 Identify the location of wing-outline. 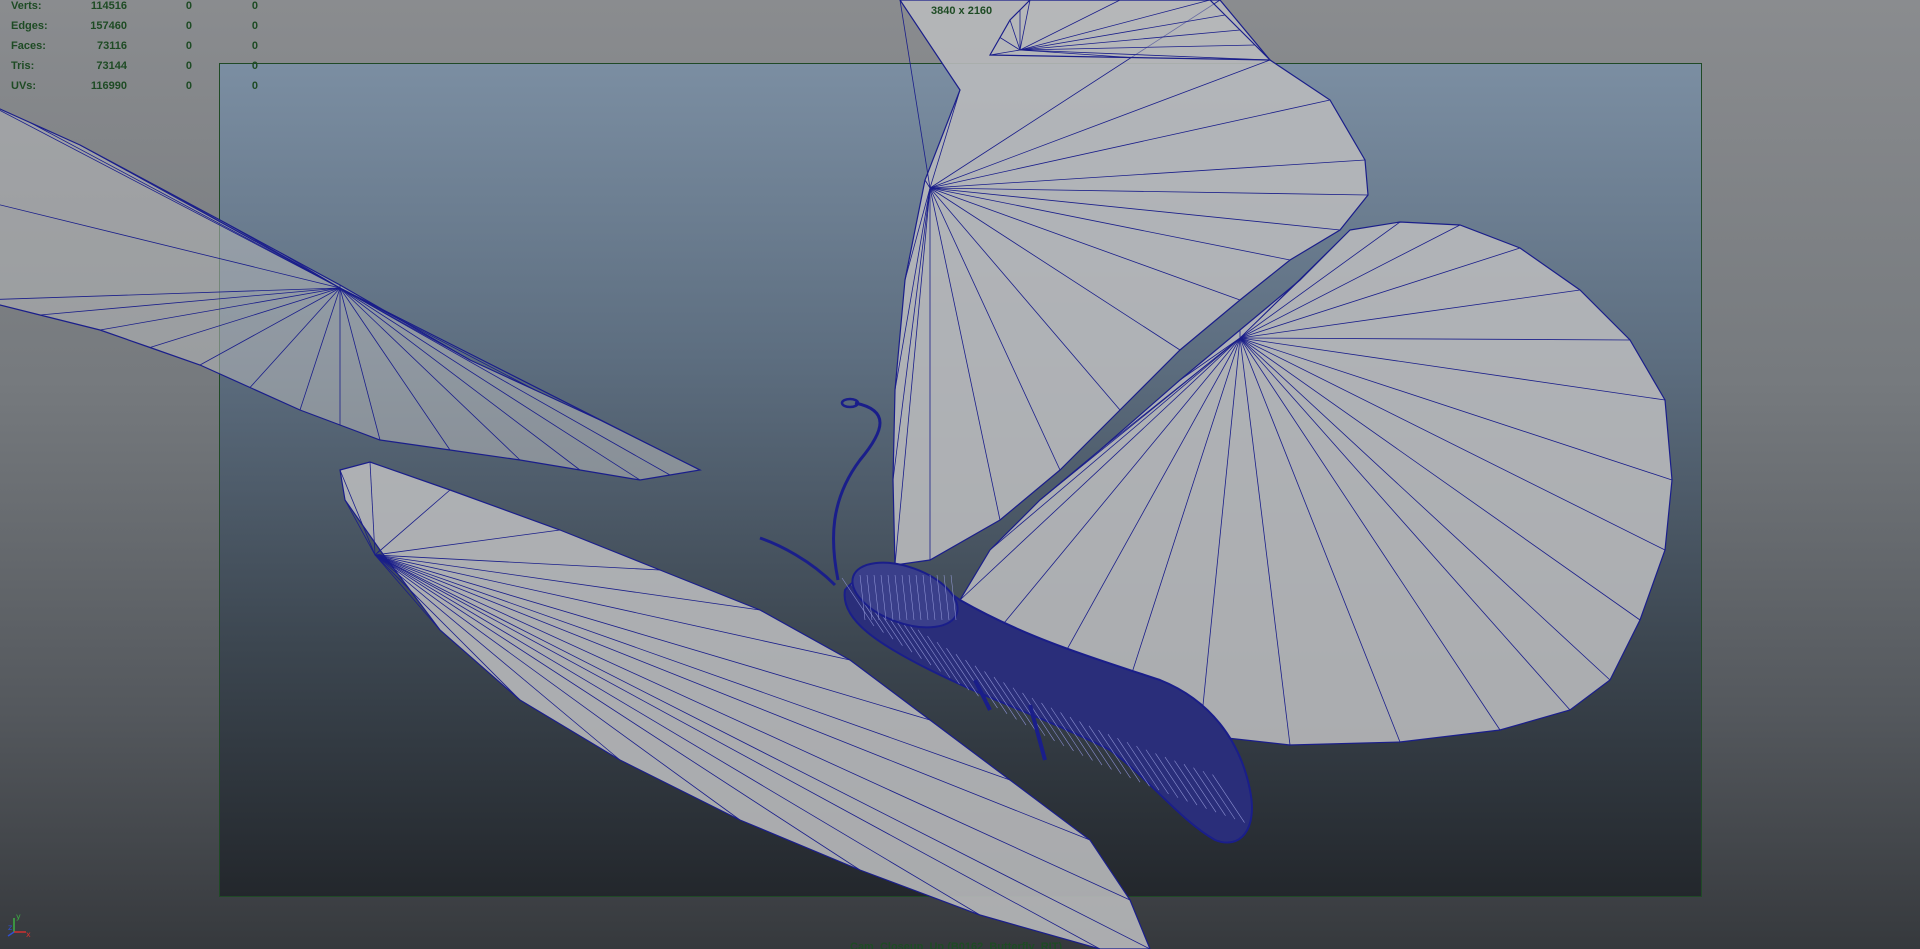
(351, 294).